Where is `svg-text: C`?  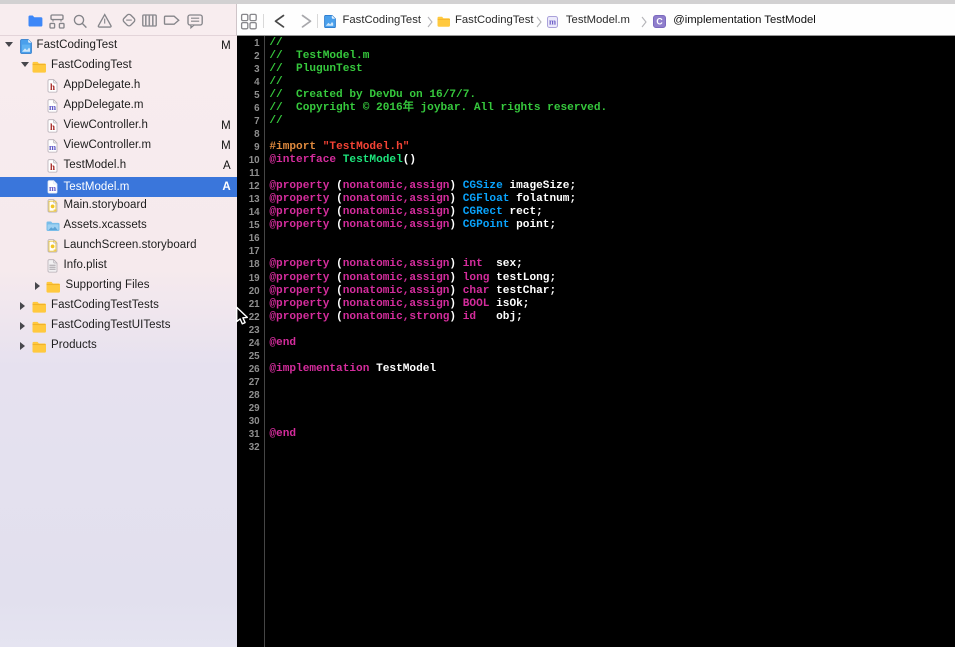 svg-text: C is located at coordinates (660, 22).